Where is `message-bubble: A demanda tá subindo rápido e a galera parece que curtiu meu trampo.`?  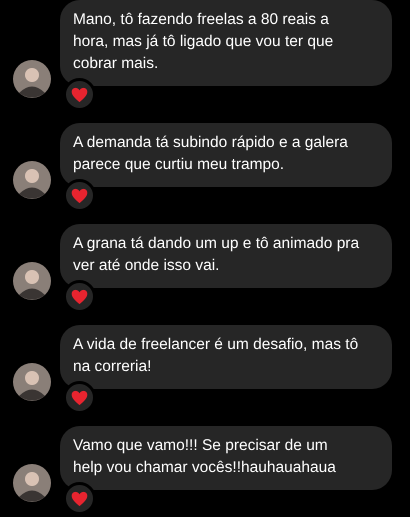
message-bubble: A demanda tá subindo rápido e a galera parece que curtiu meu trampo. is located at coordinates (226, 155).